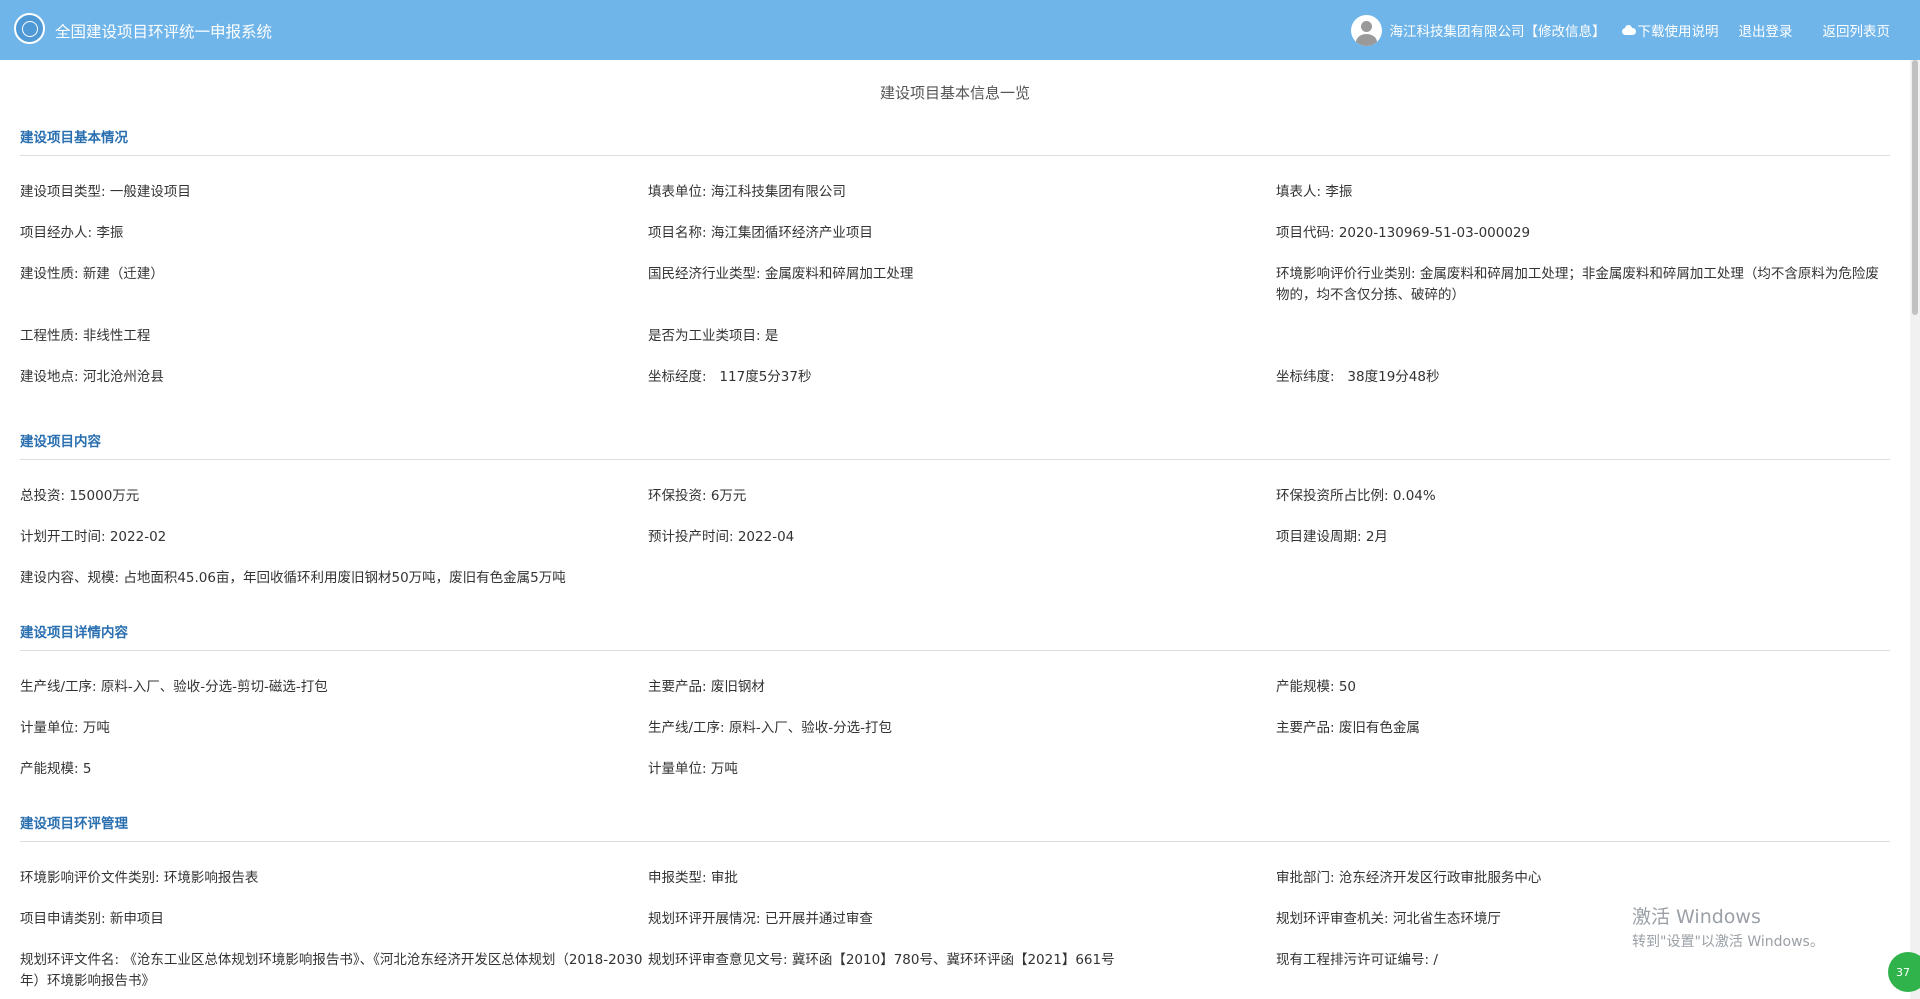  What do you see at coordinates (1915, 187) in the screenshot?
I see `scrollbar-thumb` at bounding box center [1915, 187].